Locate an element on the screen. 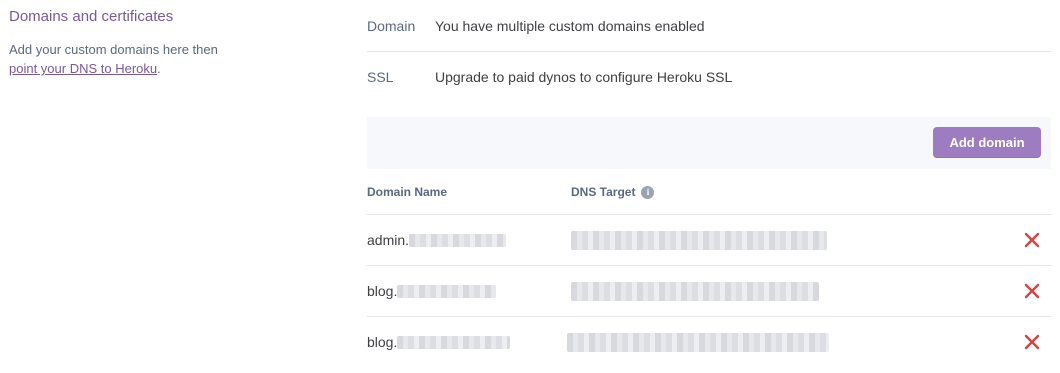 The height and width of the screenshot is (373, 1060). description-text: Add your custom domains here then is located at coordinates (113, 49).